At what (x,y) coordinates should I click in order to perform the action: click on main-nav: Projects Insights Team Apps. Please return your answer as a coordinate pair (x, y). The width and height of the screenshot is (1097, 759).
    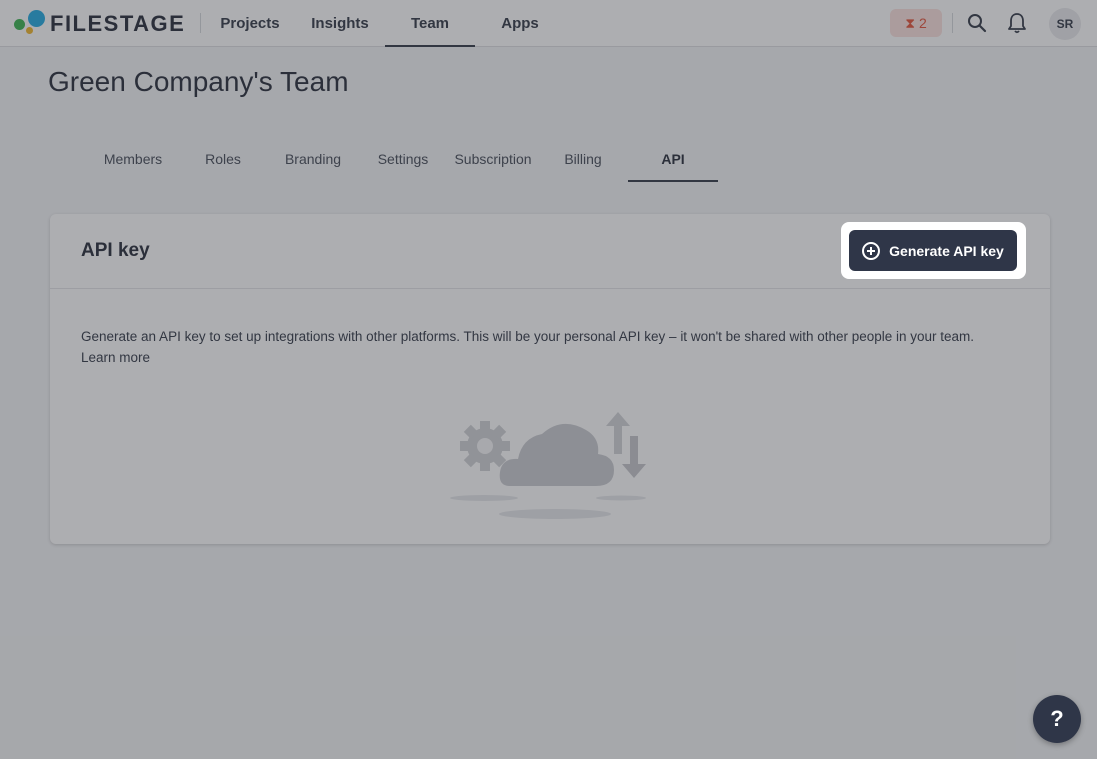
    Looking at the image, I should click on (385, 23).